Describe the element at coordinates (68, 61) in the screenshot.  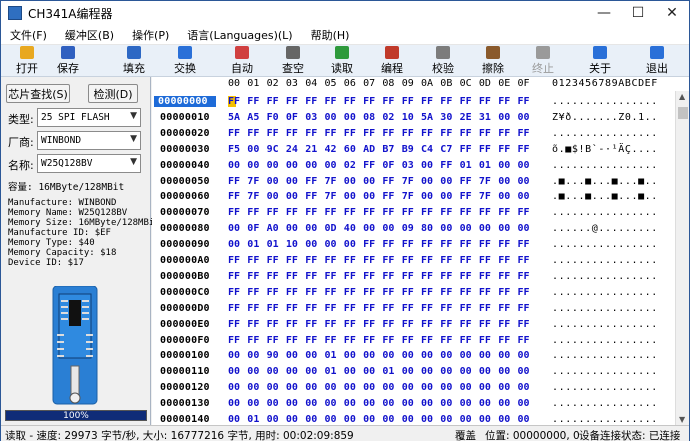
I see `toolbar-button: 保存` at that location.